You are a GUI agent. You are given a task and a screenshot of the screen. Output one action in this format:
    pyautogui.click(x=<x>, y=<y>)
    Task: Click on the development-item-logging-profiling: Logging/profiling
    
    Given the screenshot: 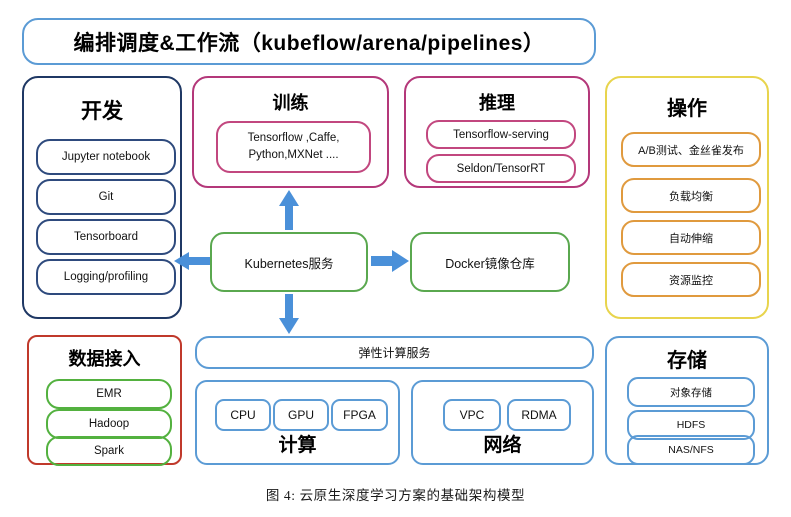 What is the action you would take?
    pyautogui.click(x=106, y=277)
    